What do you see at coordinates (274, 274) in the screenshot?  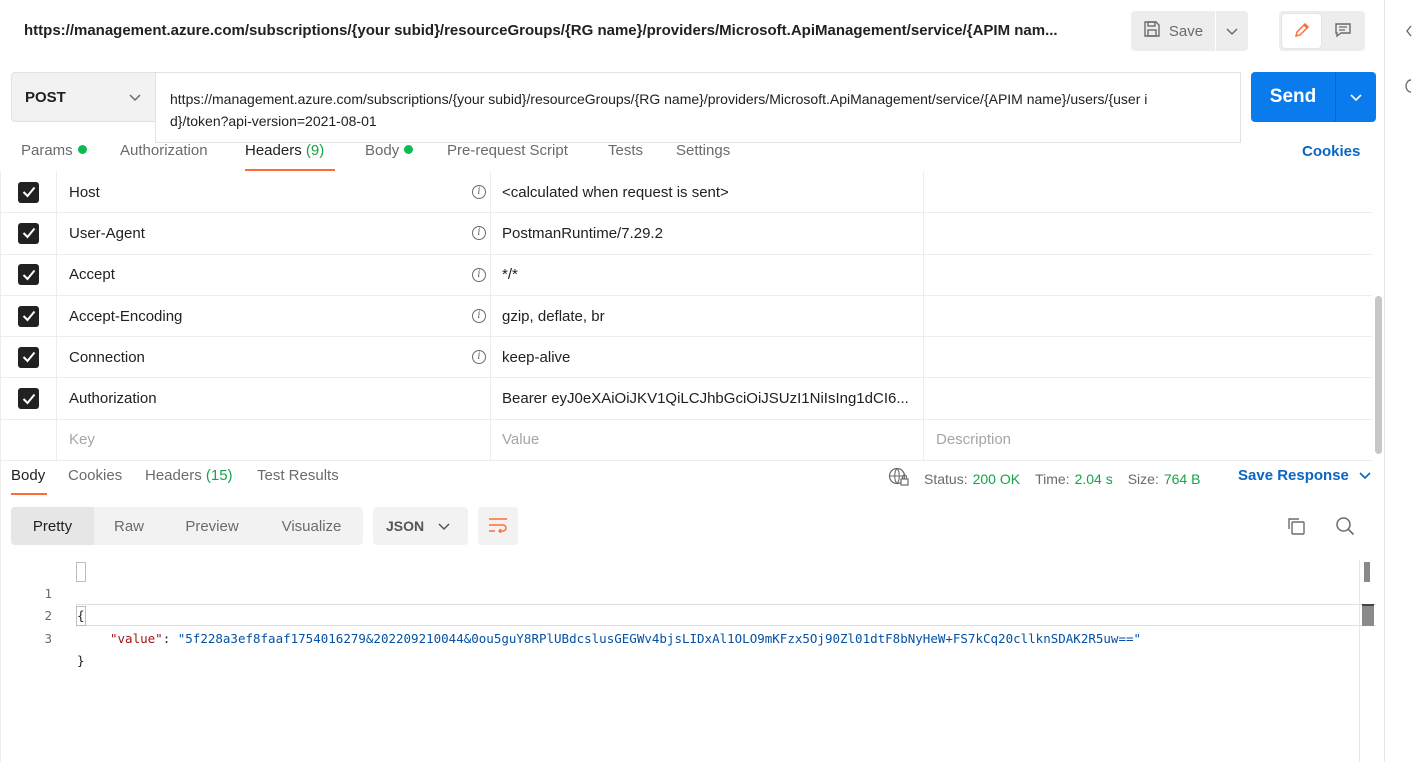 I see `header-key-cell: Accept i` at bounding box center [274, 274].